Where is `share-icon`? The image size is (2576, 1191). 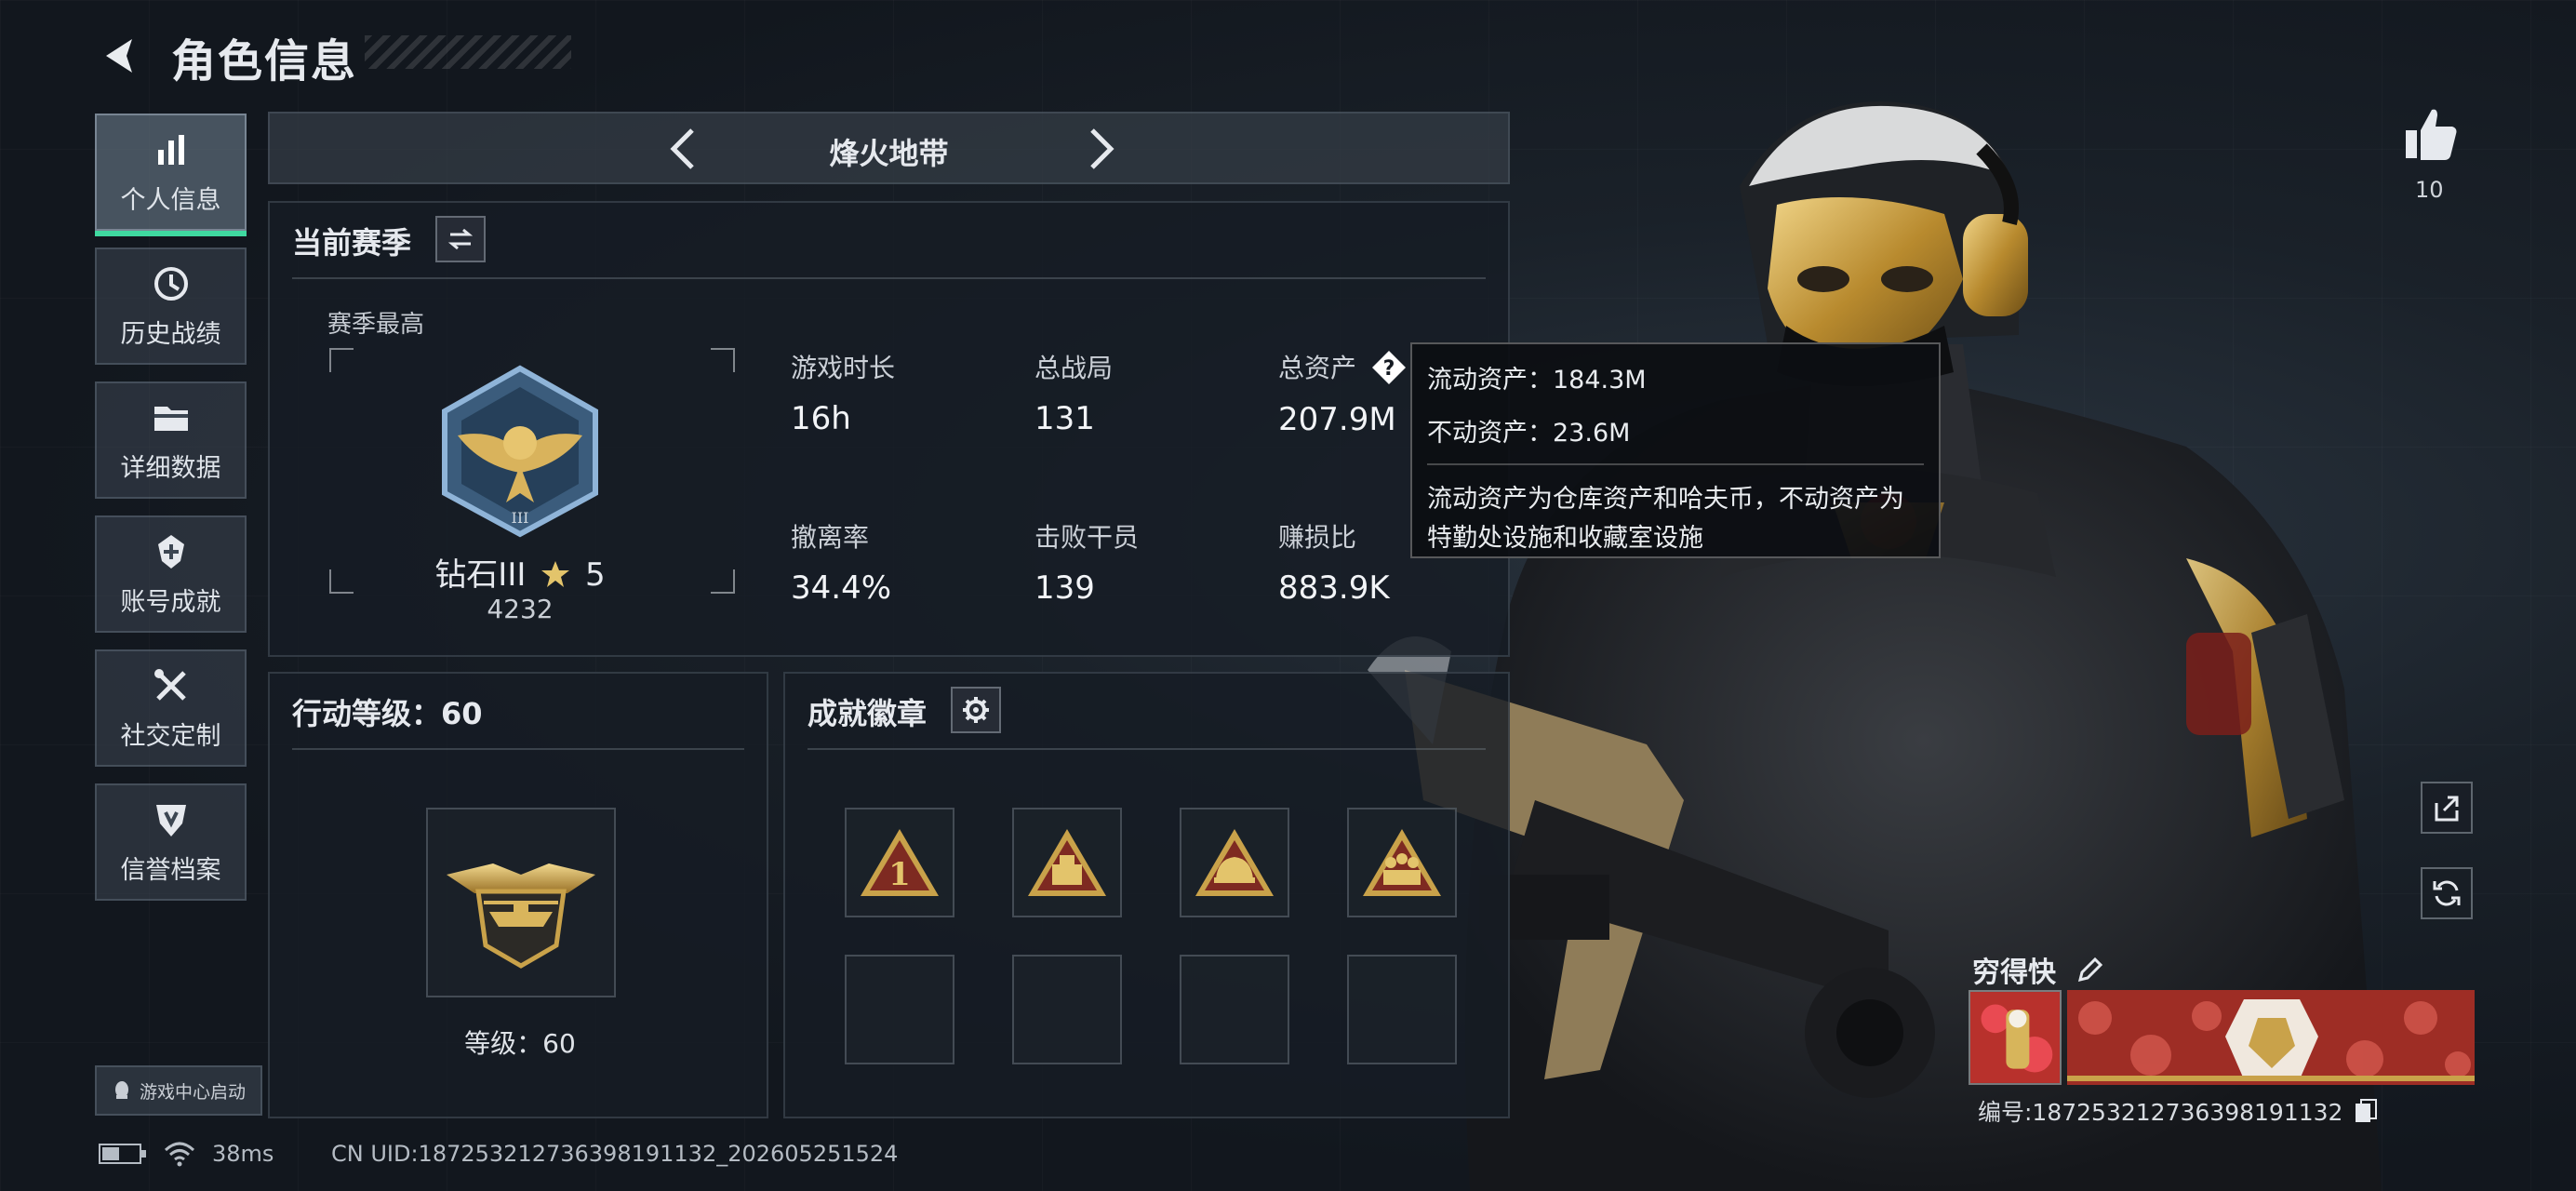 share-icon is located at coordinates (2447, 809).